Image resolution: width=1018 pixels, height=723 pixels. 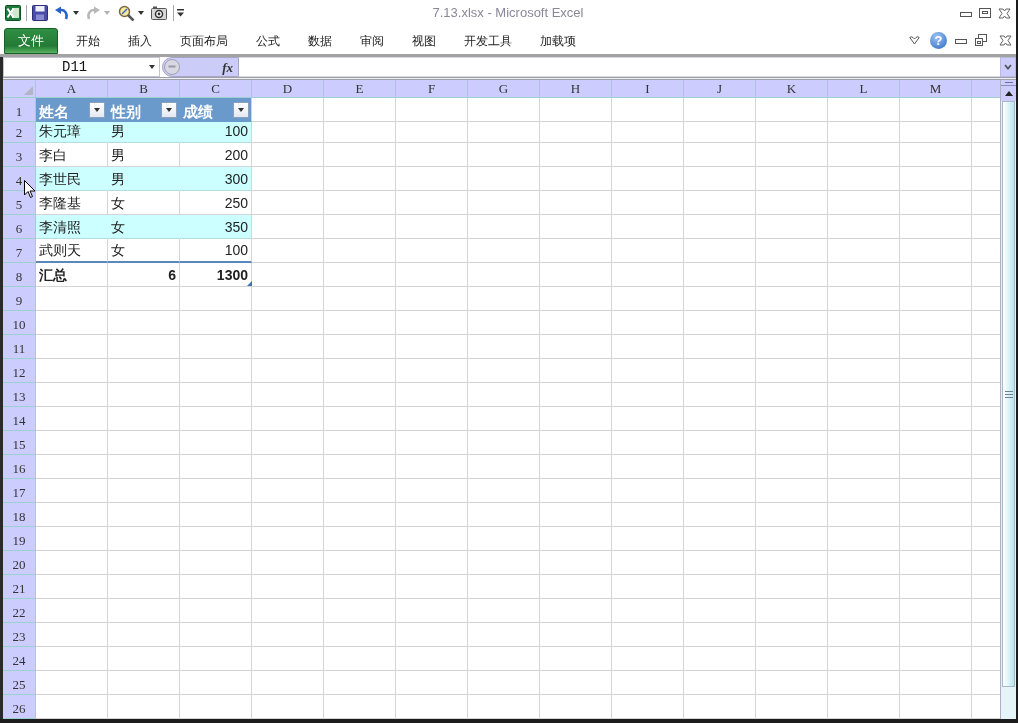 I want to click on row-header: 23, so click(x=19, y=635).